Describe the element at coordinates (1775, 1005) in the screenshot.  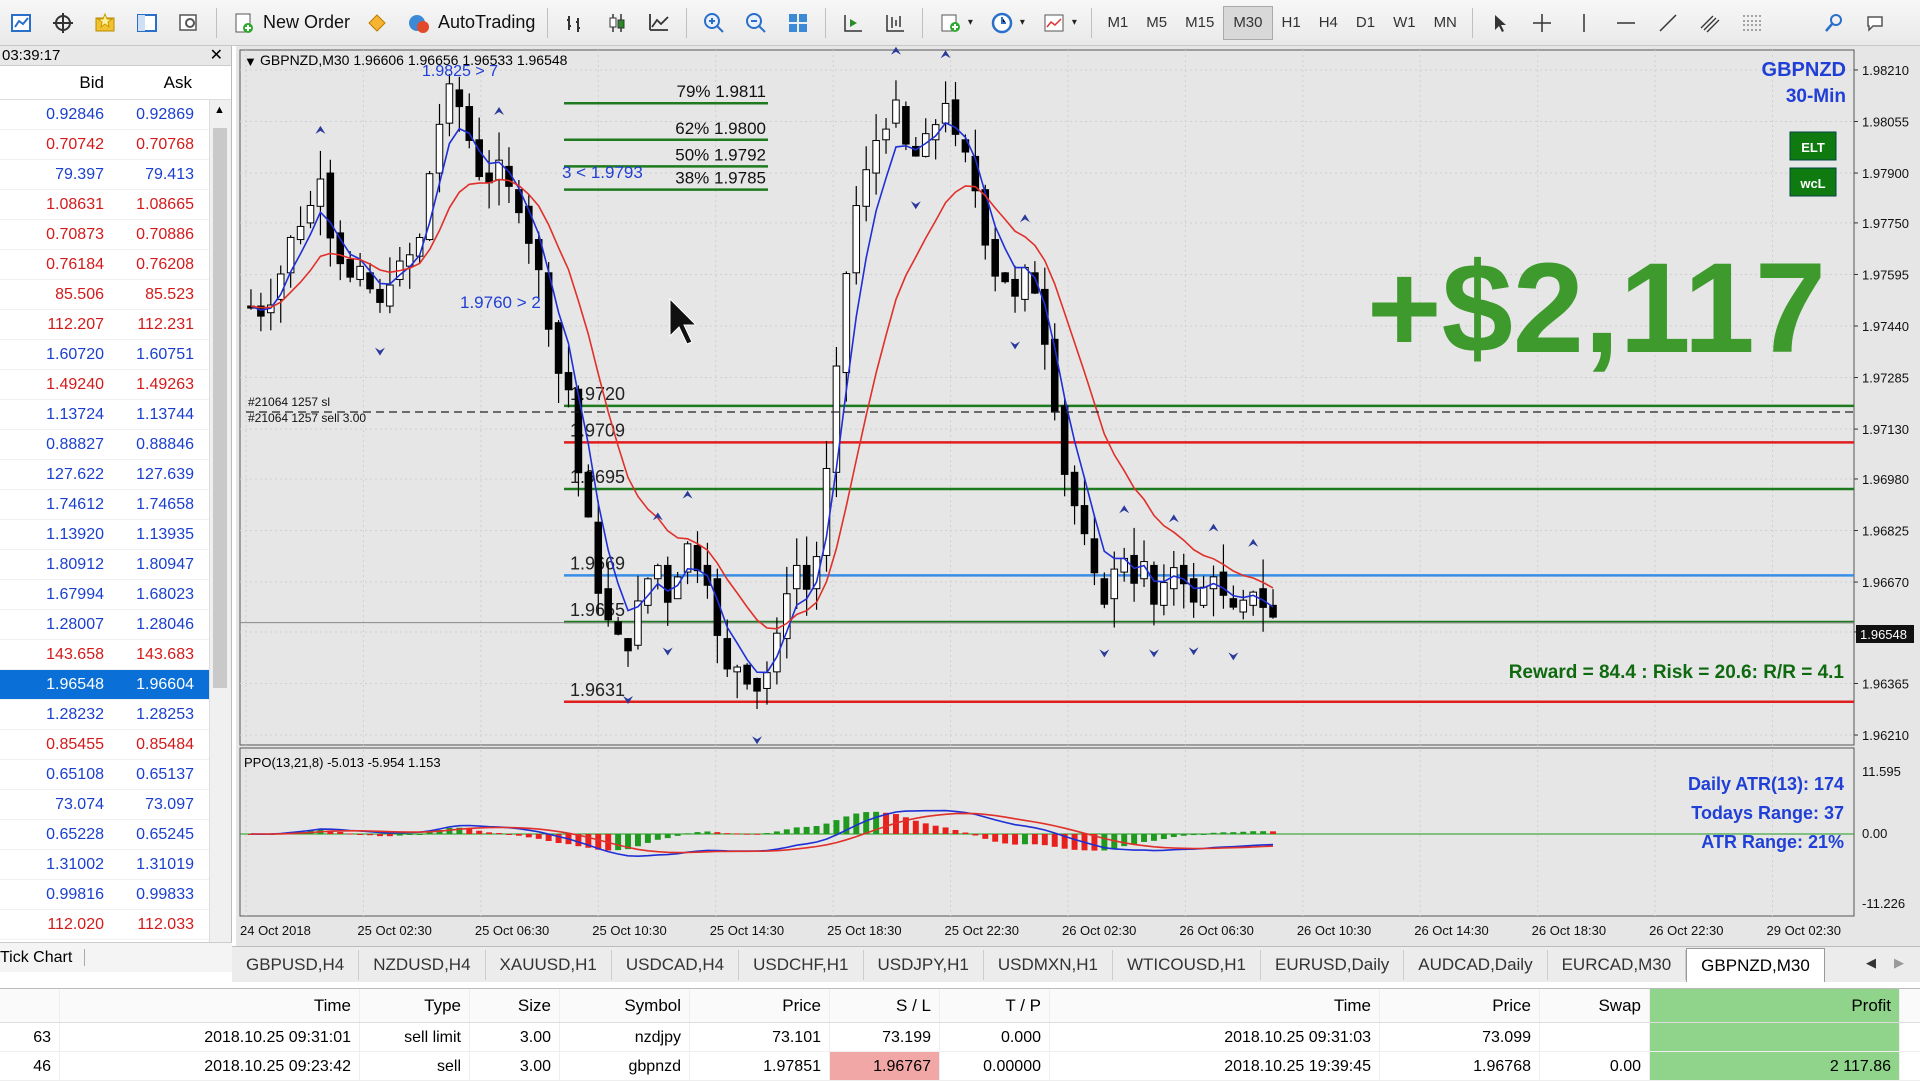
I see `terminal-column-header: Profit` at that location.